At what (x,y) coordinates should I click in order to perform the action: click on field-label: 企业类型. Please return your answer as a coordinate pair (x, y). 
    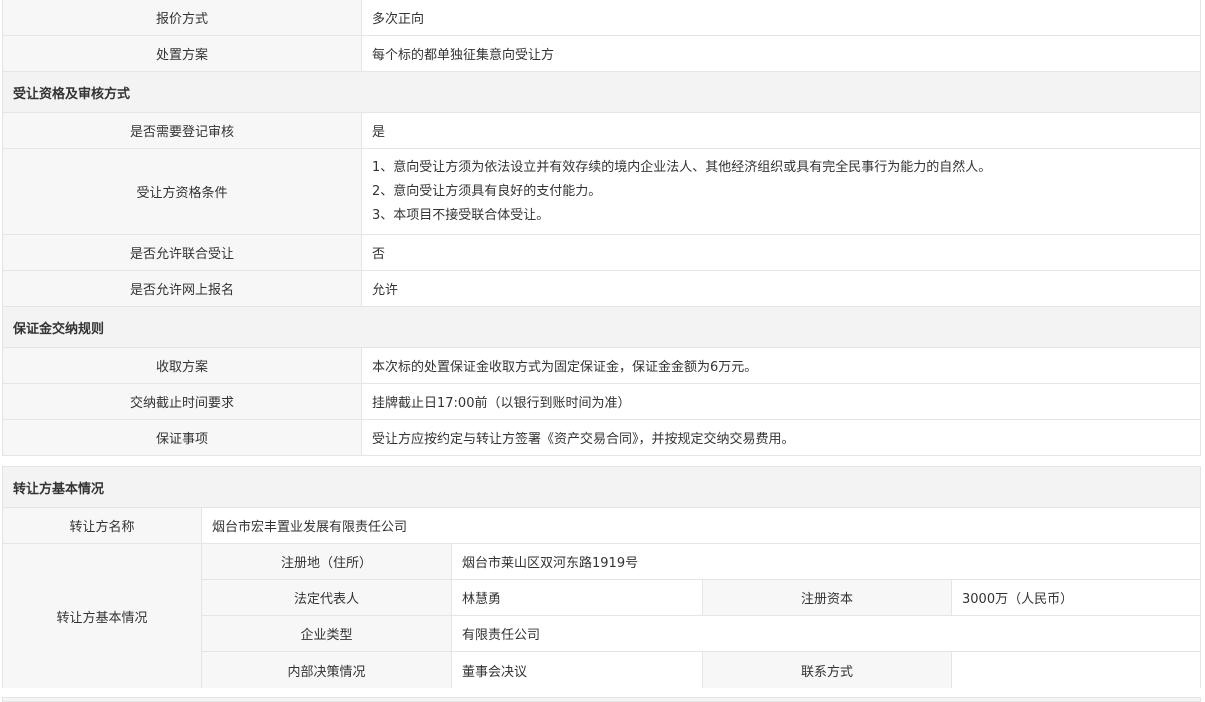
    Looking at the image, I should click on (327, 633).